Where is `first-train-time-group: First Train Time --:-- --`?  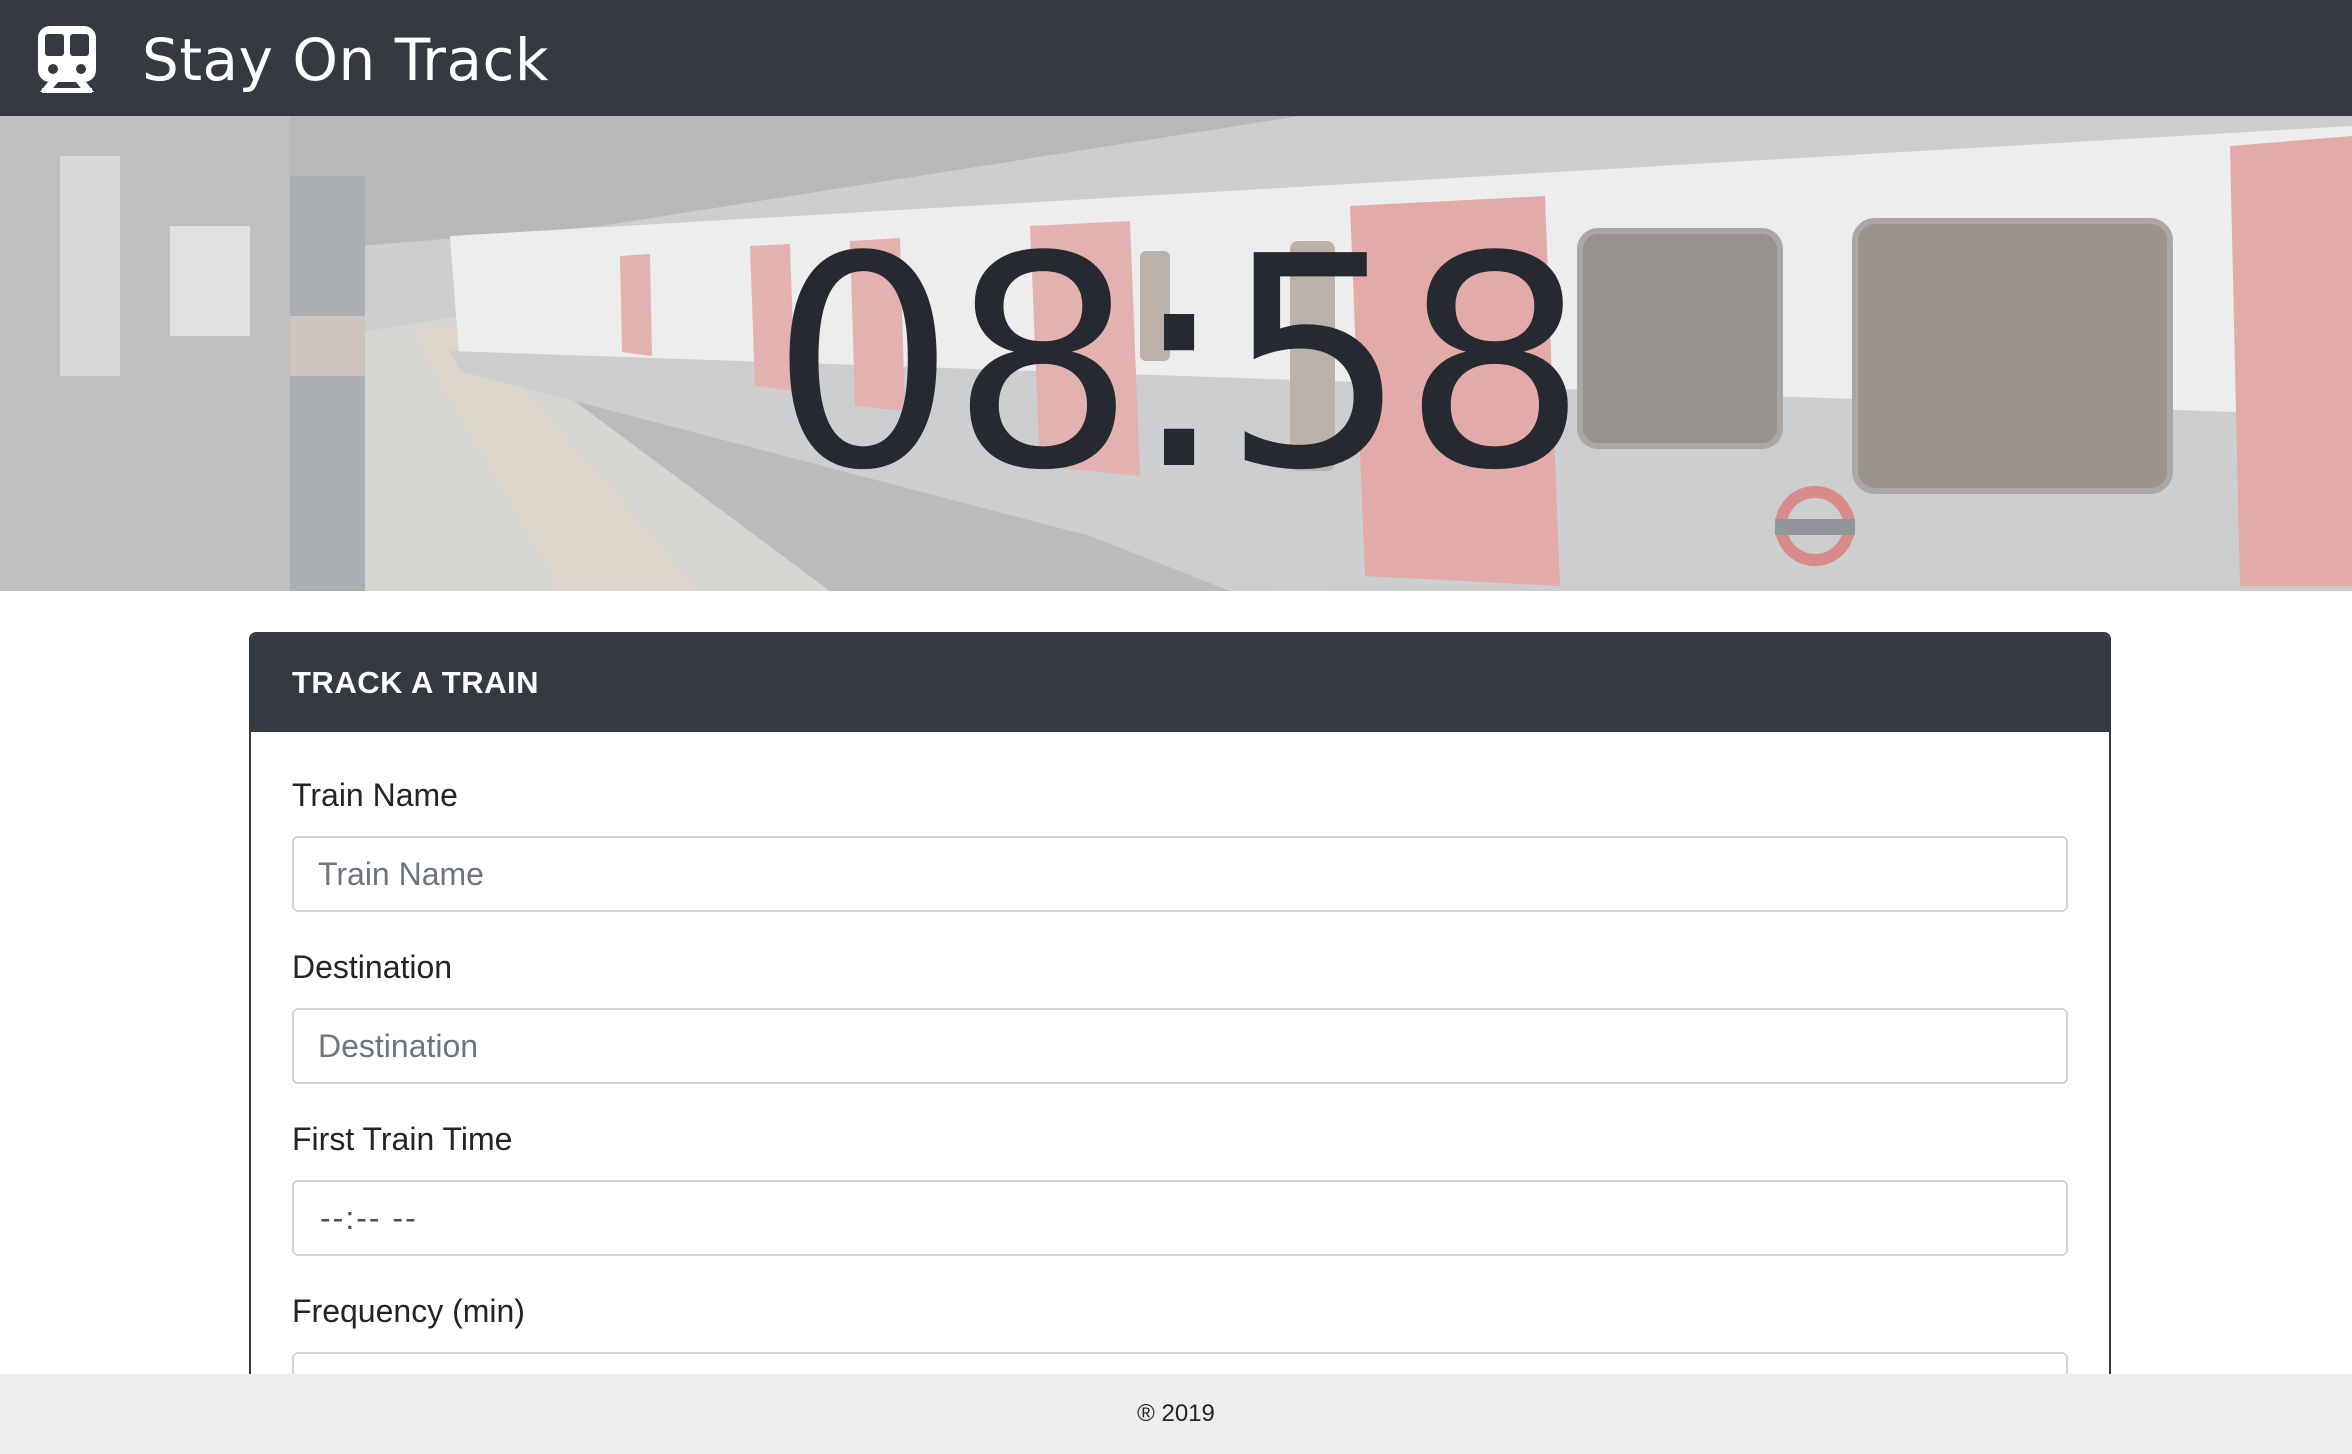 first-train-time-group: First Train Time --:-- -- is located at coordinates (1180, 1186).